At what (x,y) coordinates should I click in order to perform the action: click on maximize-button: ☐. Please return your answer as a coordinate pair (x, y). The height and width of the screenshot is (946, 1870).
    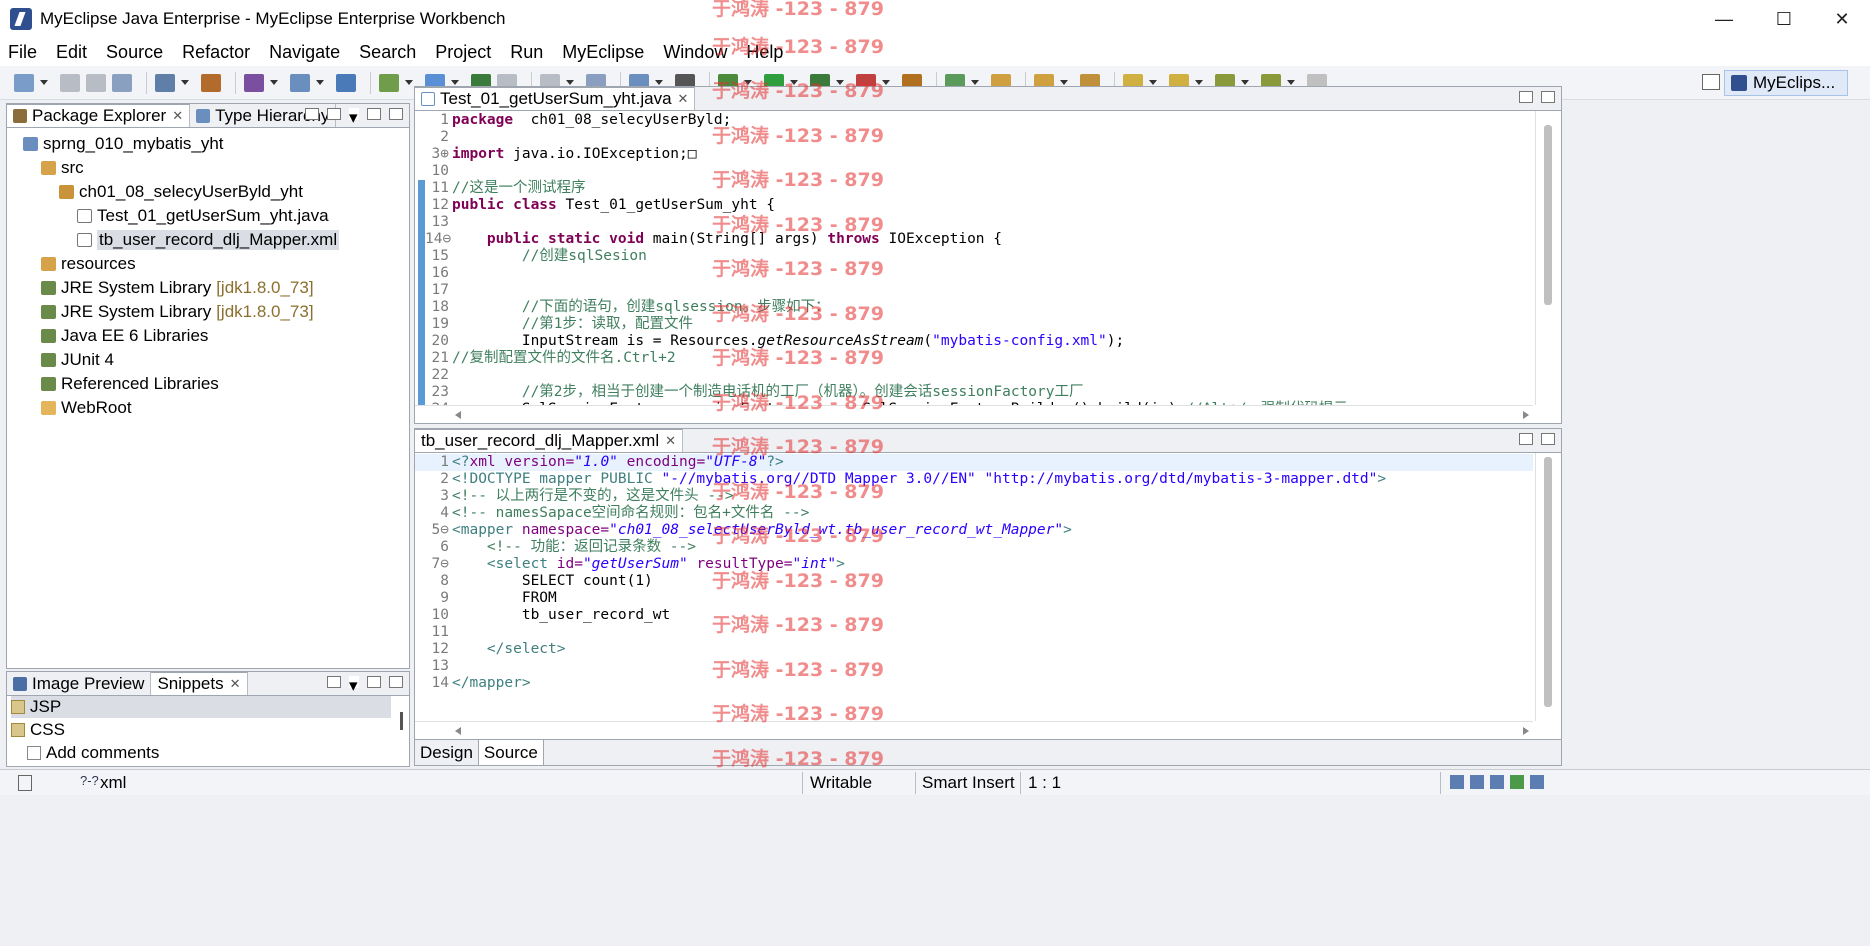
    Looking at the image, I should click on (1784, 19).